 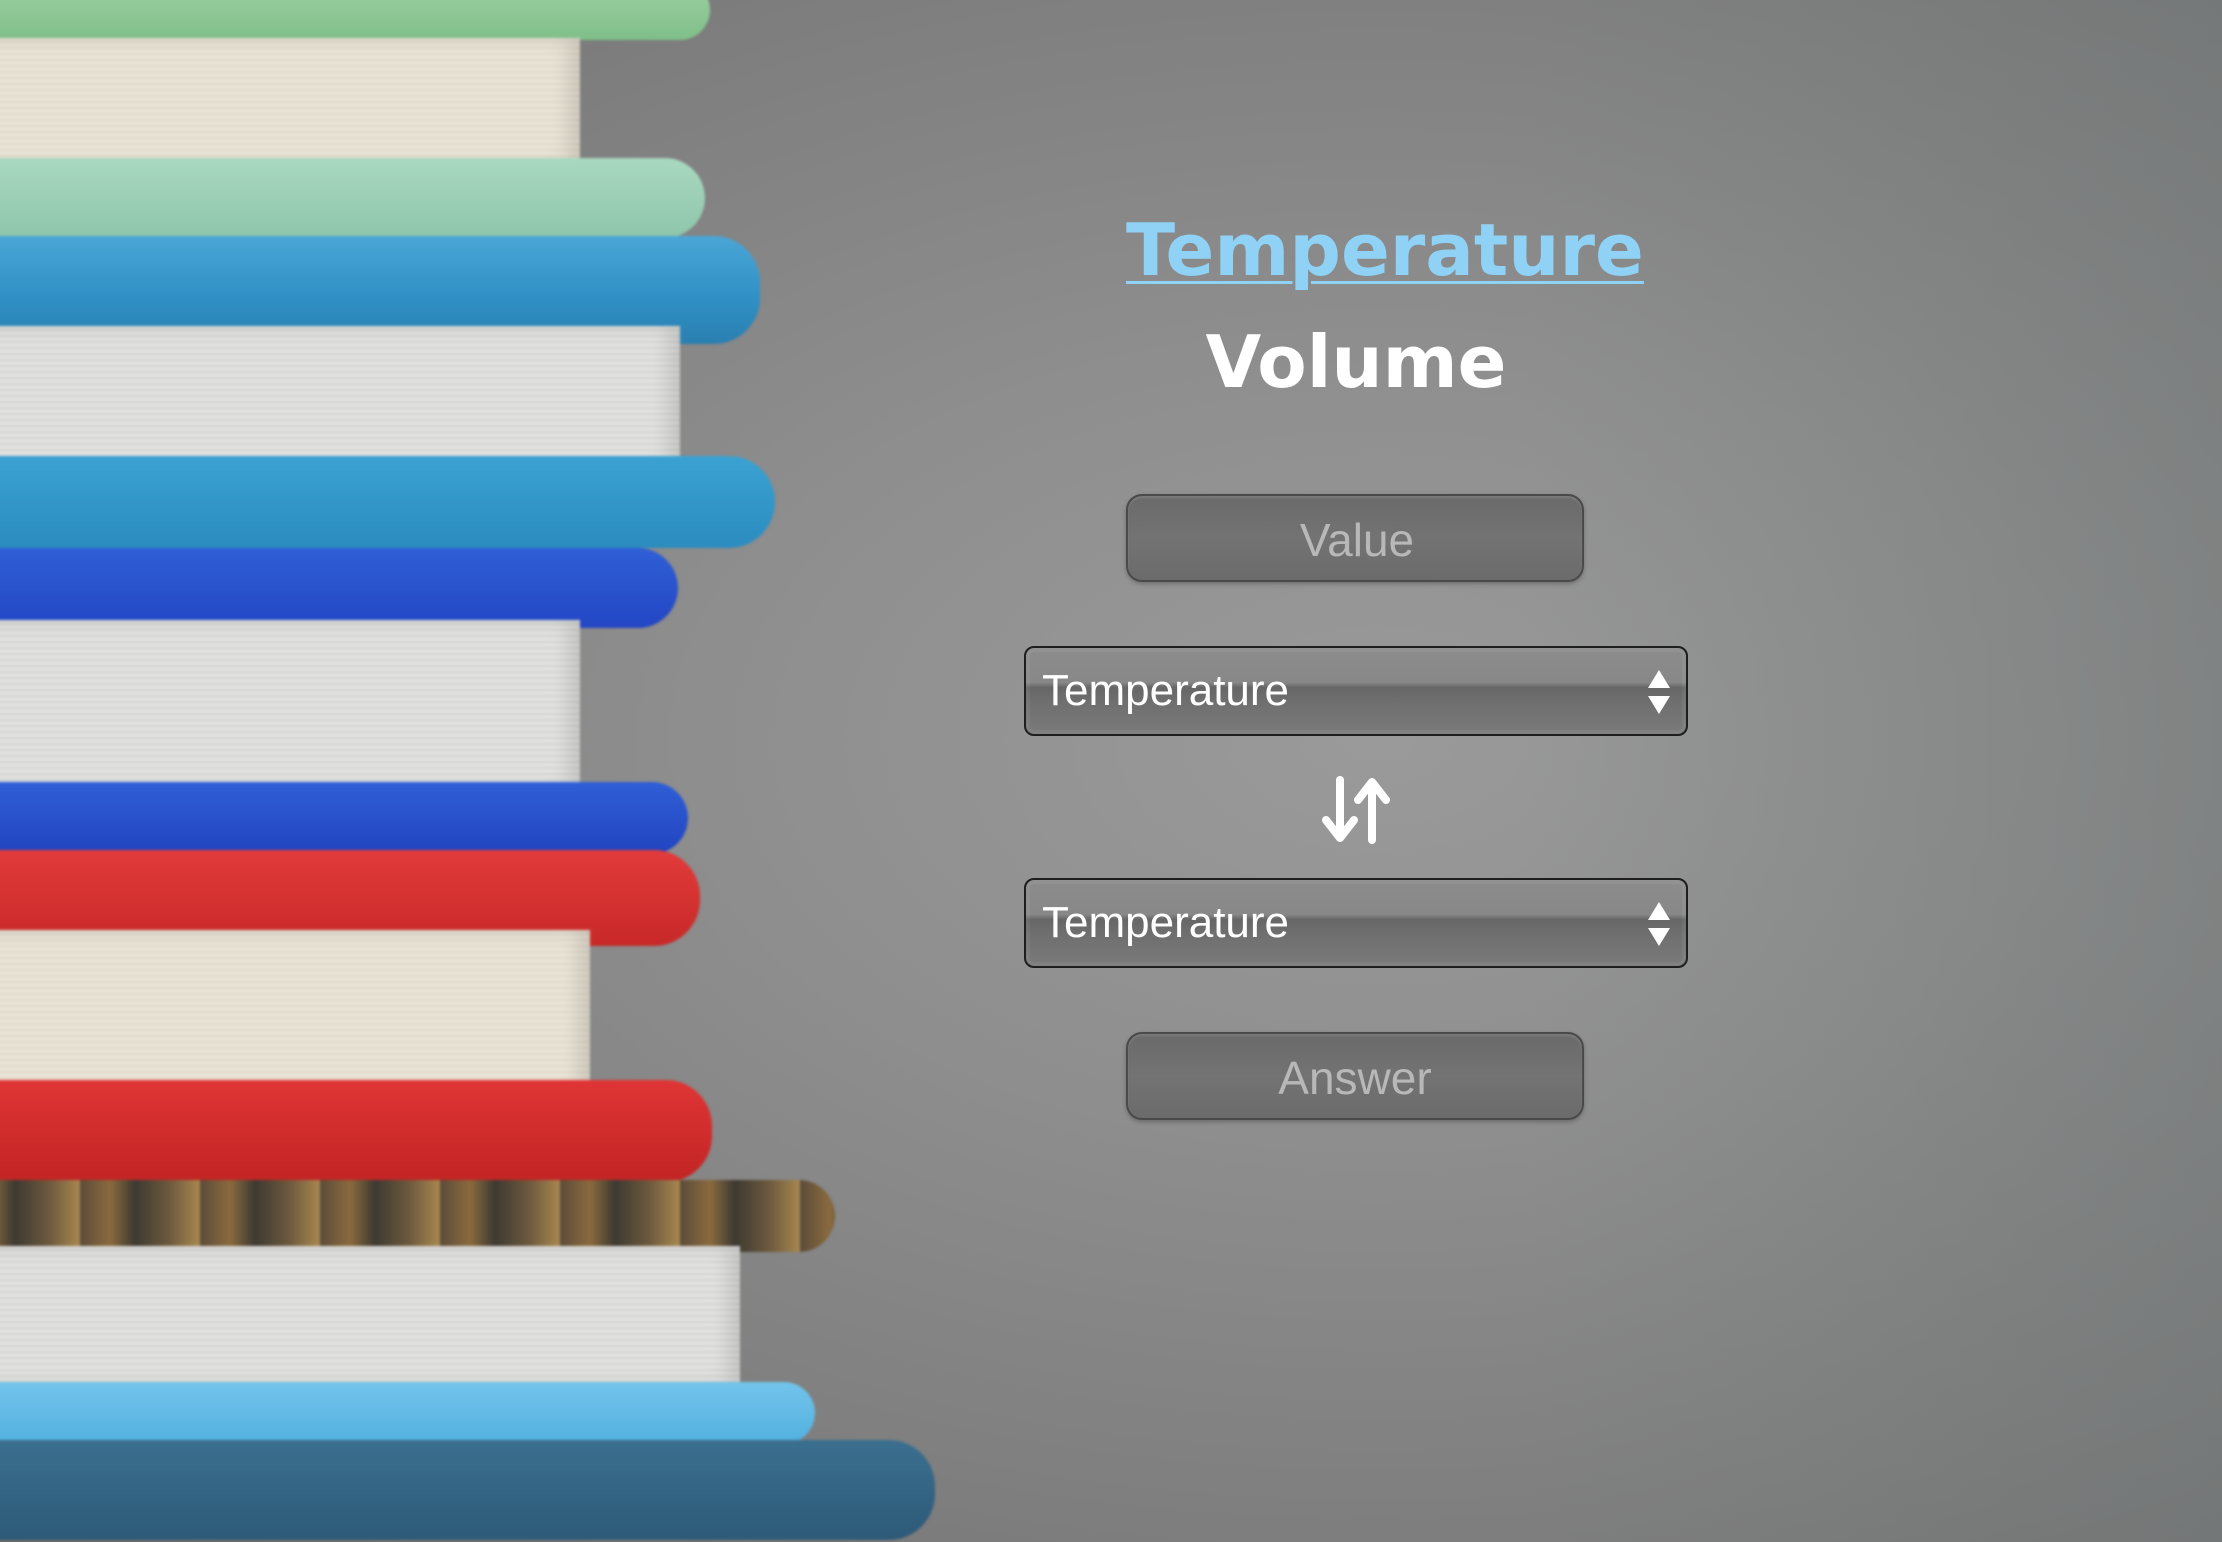 I want to click on temperature-link: Temperature, so click(x=1385, y=250).